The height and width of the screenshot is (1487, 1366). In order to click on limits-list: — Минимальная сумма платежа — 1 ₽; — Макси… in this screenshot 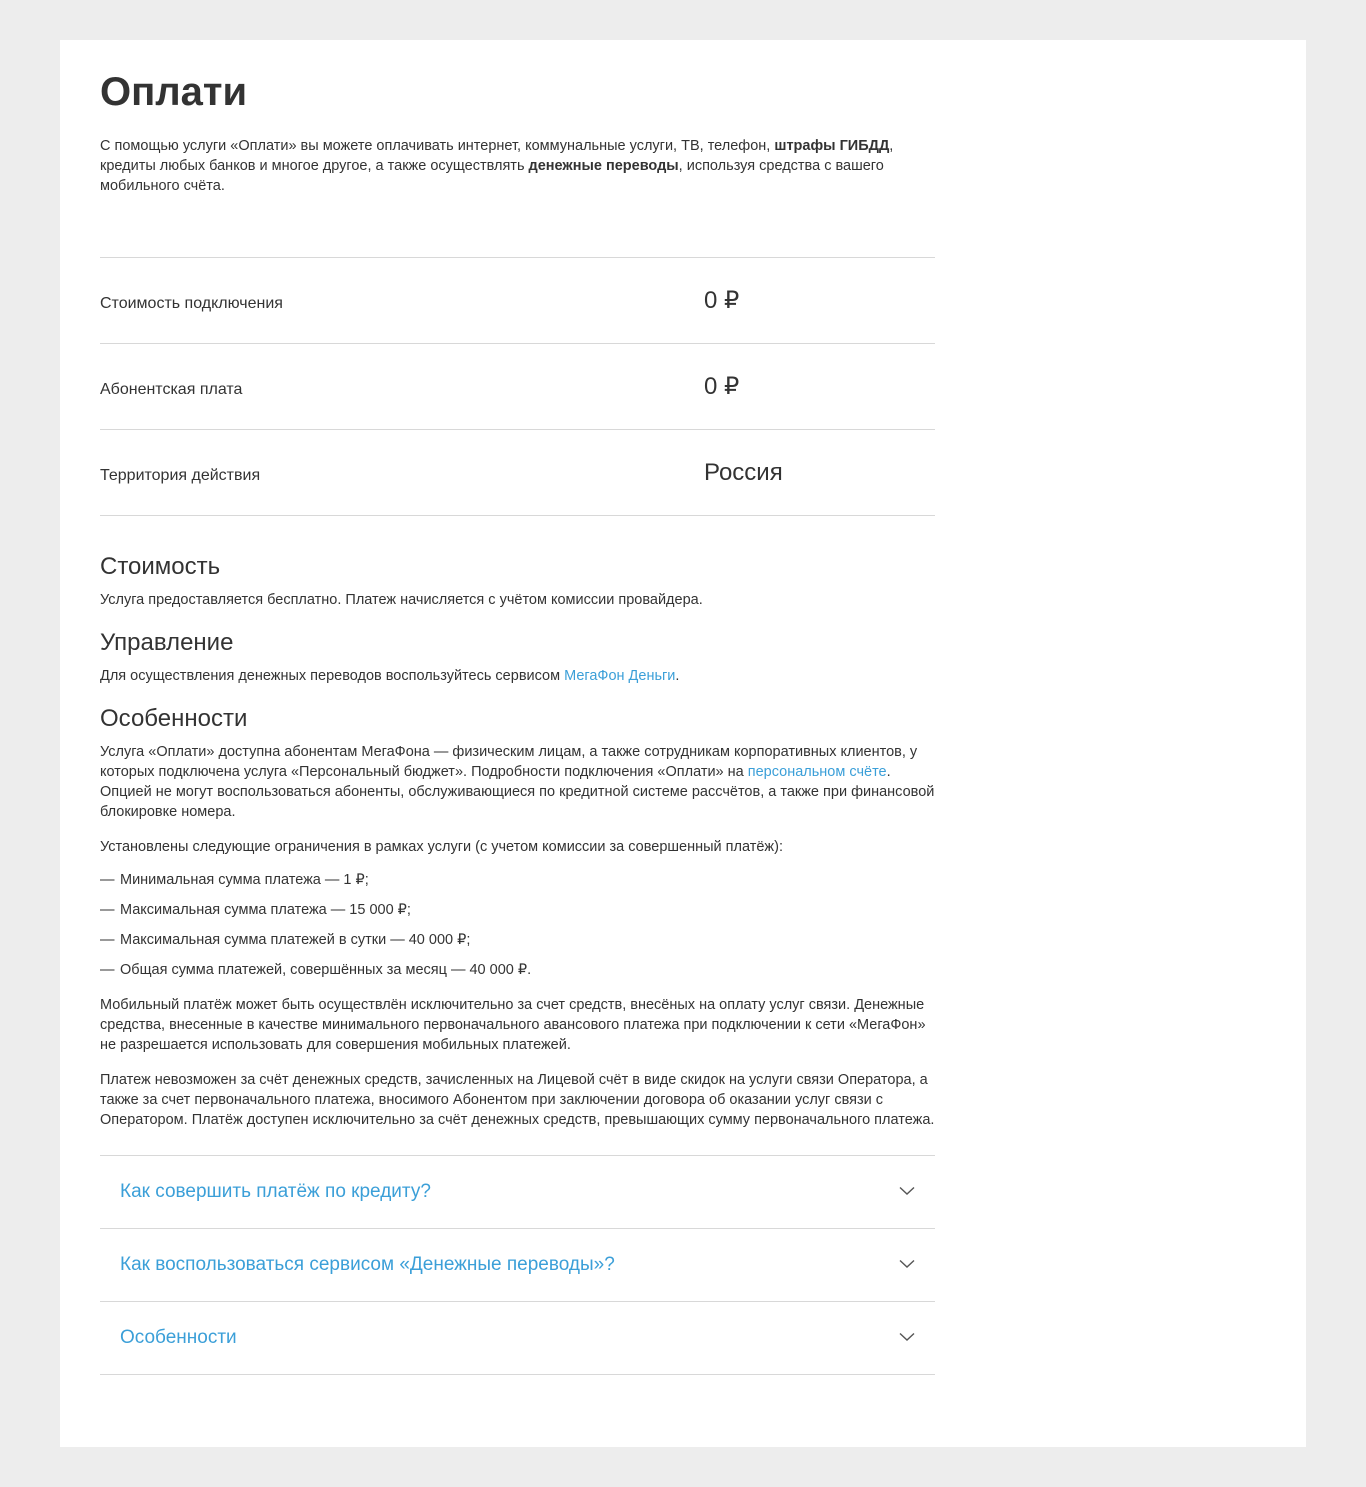, I will do `click(517, 925)`.